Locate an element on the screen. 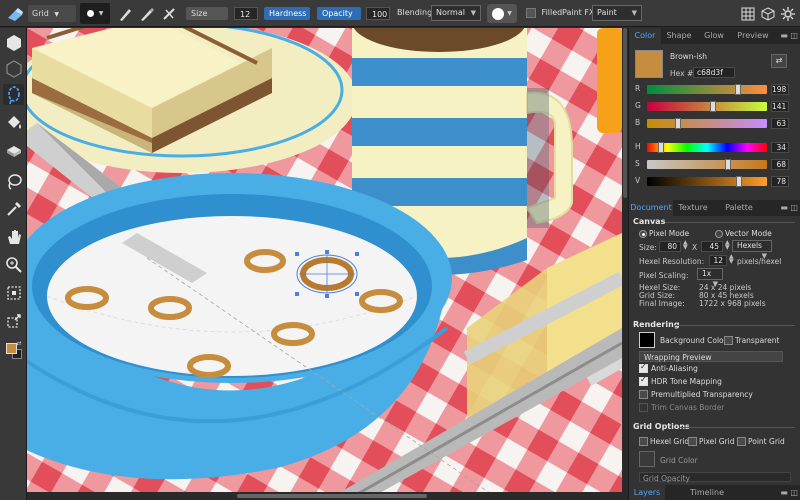 The image size is (800, 500). iso-cube-icon is located at coordinates (768, 13).